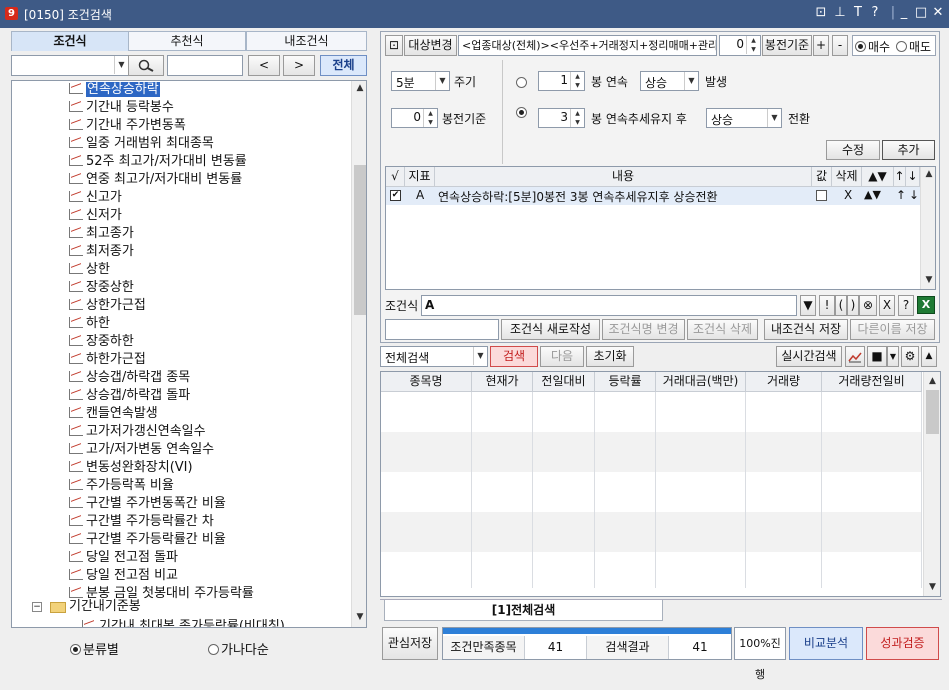  Describe the element at coordinates (550, 329) in the screenshot. I see `new-condition-button: 조건식 새로작성` at that location.